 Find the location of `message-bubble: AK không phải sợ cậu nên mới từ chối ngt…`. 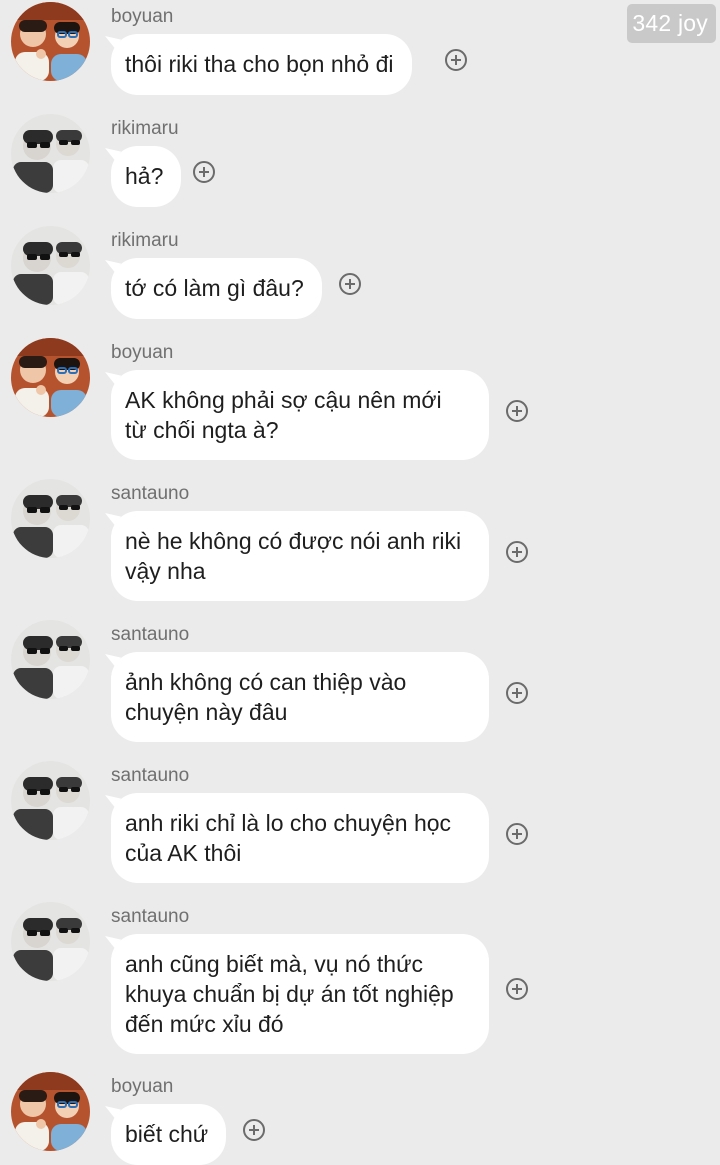

message-bubble: AK không phải sợ cậu nên mới từ chối ngt… is located at coordinates (300, 415).